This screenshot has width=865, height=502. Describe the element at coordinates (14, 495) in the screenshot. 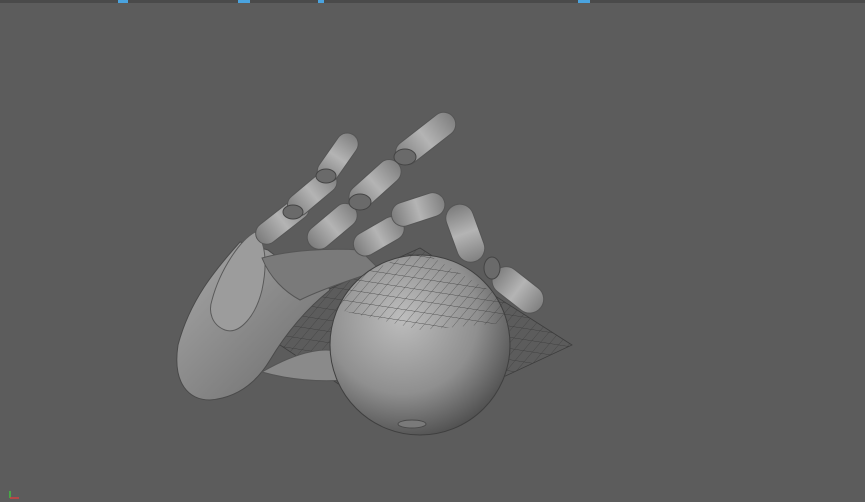

I see `axis-gizmo-icon` at that location.